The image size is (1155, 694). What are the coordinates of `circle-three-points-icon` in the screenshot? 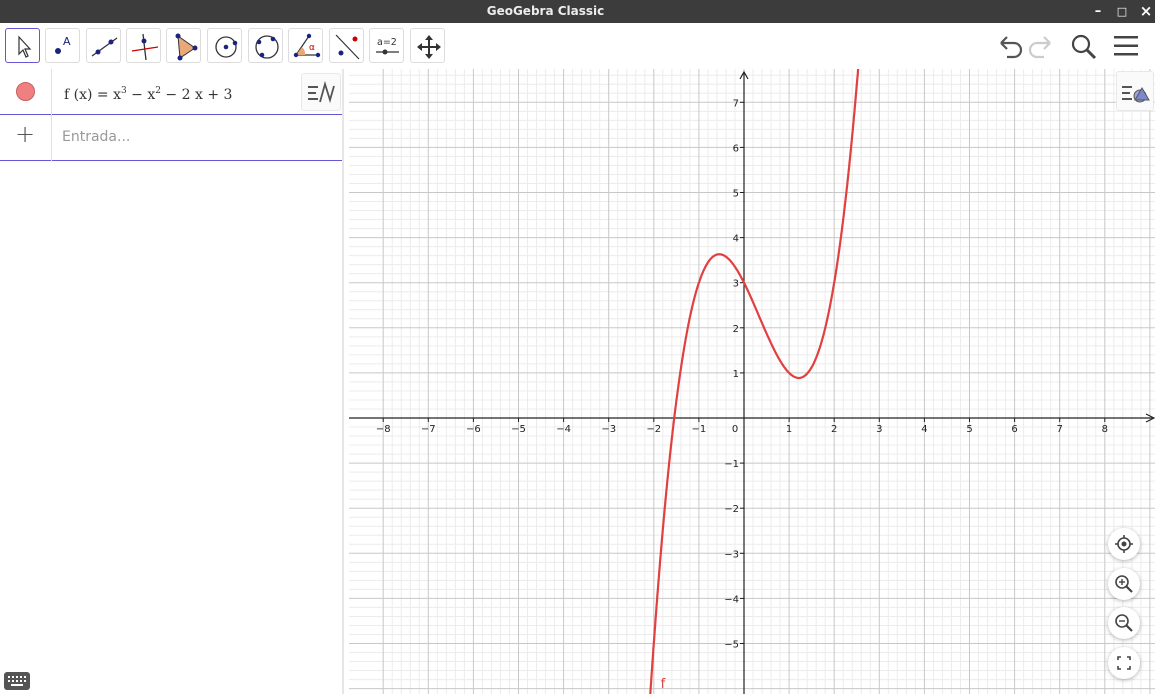 It's located at (267, 47).